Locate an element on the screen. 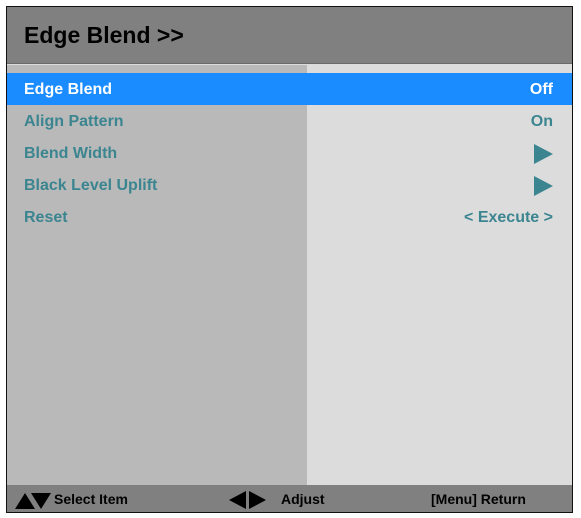 Image resolution: width=581 pixels, height=518 pixels. menu-item-label: Reset is located at coordinates (46, 217).